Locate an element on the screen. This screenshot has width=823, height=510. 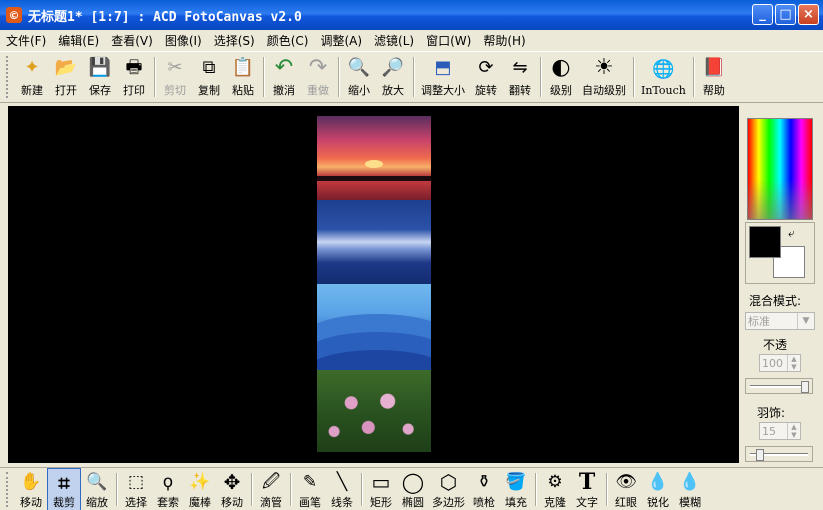
feather-spinner: 15 ▲ ▼ is located at coordinates (780, 431).